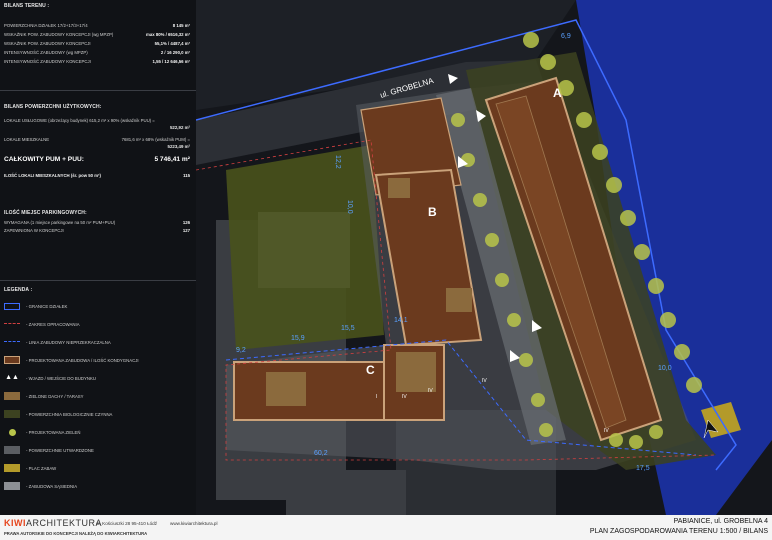 The width and height of the screenshot is (772, 540). Describe the element at coordinates (97, 230) in the screenshot. I see `parking-row: ZAPEWNIONA W KONCEPCJI 127` at that location.